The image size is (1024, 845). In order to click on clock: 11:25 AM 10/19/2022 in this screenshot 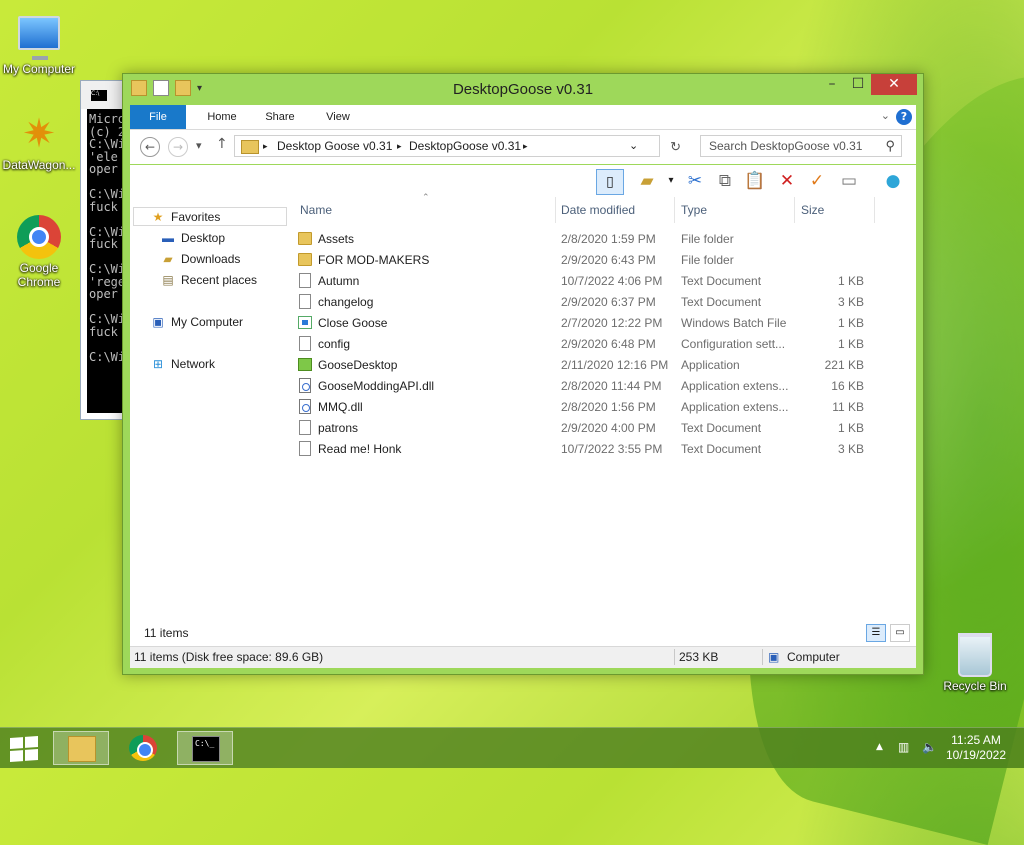, I will do `click(976, 748)`.